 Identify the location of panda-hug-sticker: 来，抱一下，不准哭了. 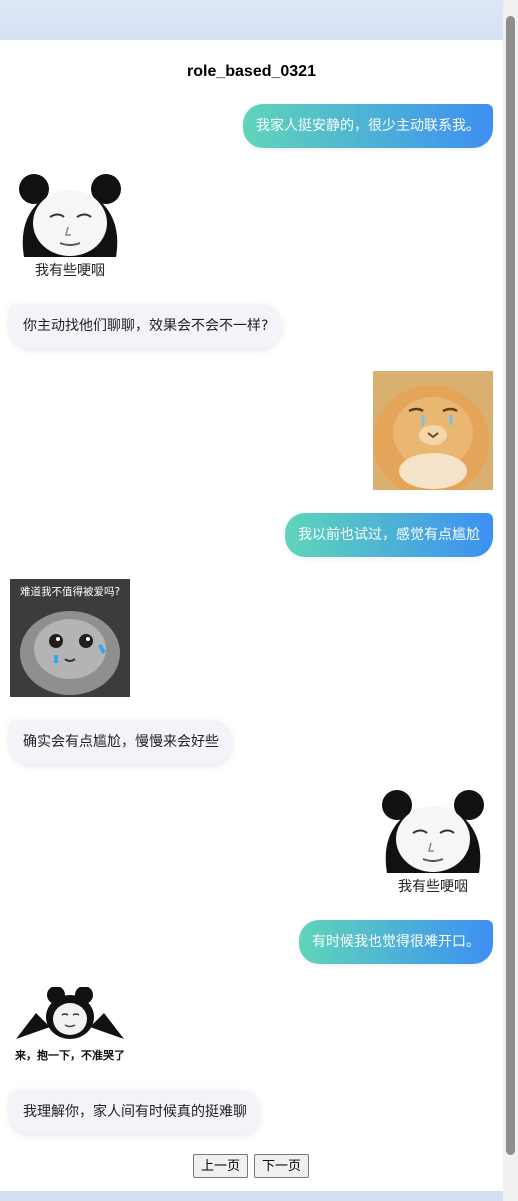
(70, 1026).